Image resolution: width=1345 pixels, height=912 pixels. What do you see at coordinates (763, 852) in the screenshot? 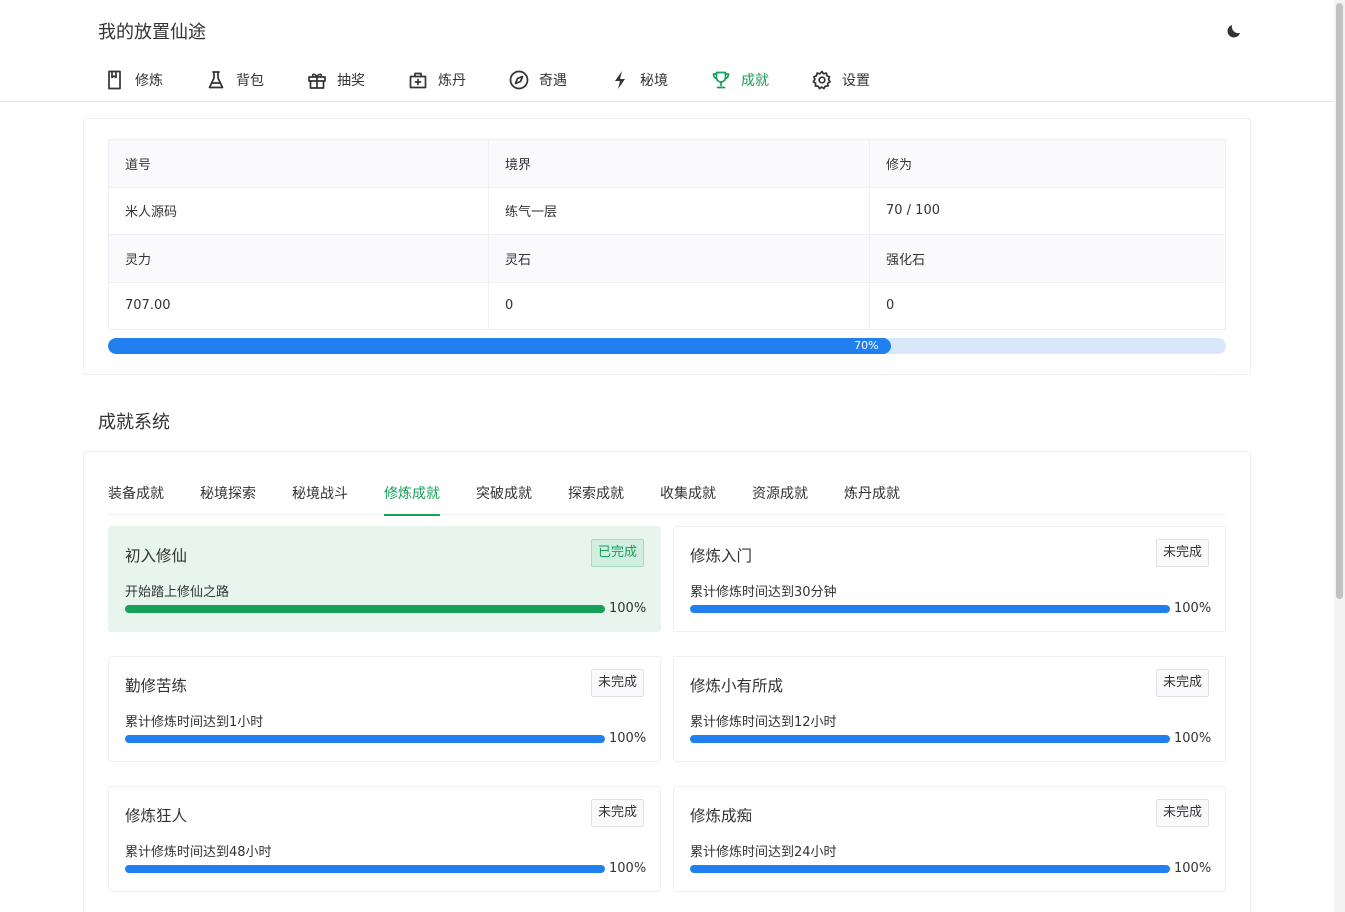
I see `achievement-desc: 累计修炼时间达到24小时` at bounding box center [763, 852].